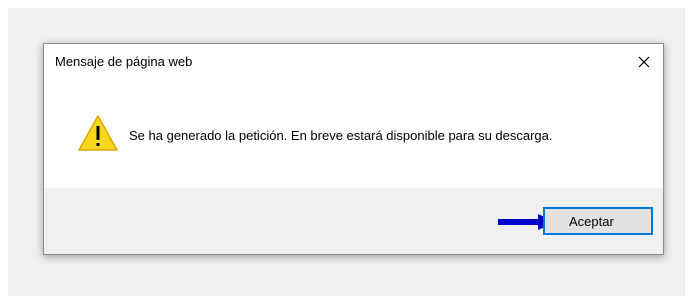 This screenshot has width=691, height=304. Describe the element at coordinates (353, 62) in the screenshot. I see `dialog-titlebar: Mensaje de página web` at that location.